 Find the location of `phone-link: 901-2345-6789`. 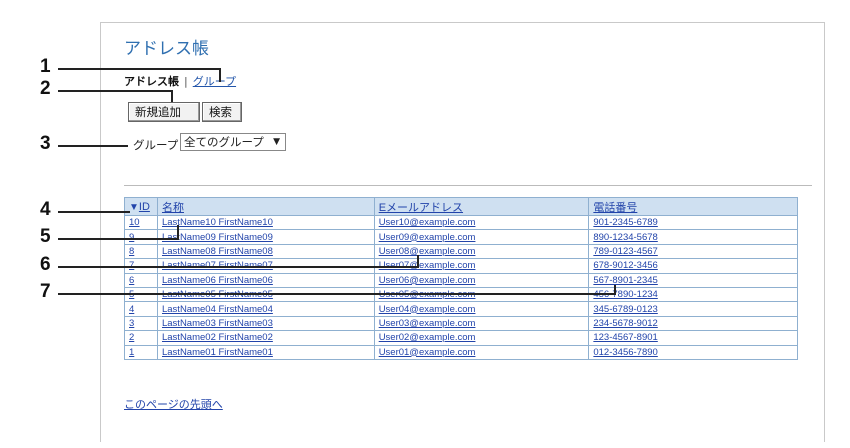

phone-link: 901-2345-6789 is located at coordinates (625, 222).